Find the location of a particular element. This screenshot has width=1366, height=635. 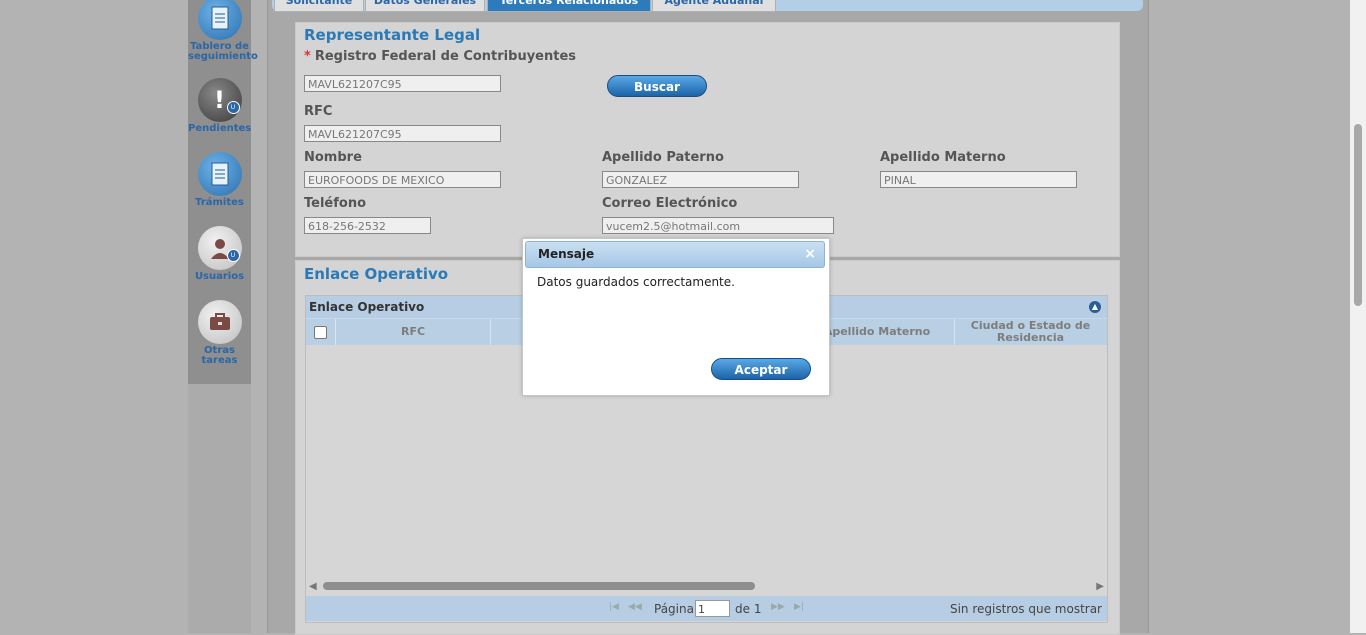

dialog-message: Datos guardados correctamente. is located at coordinates (636, 282).